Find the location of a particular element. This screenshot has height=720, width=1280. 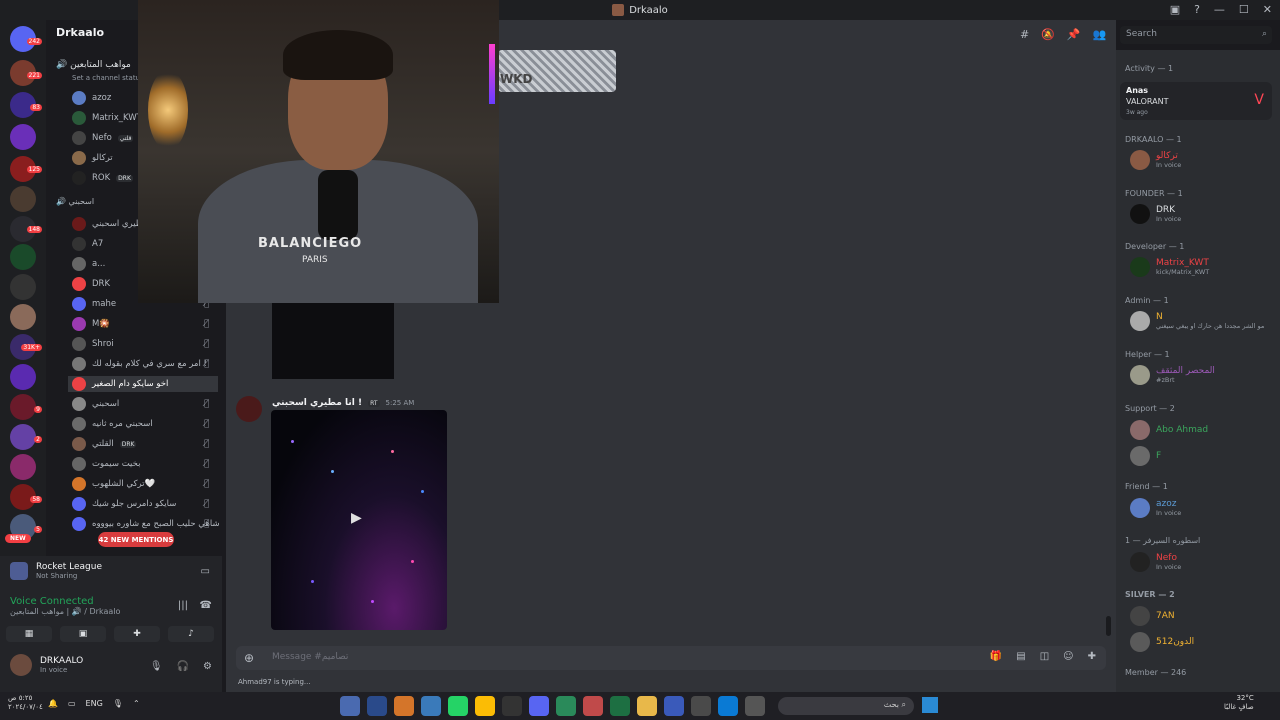

voice-member: سايكو دامرس جلو شيك 🎙̸ is located at coordinates (140, 504).